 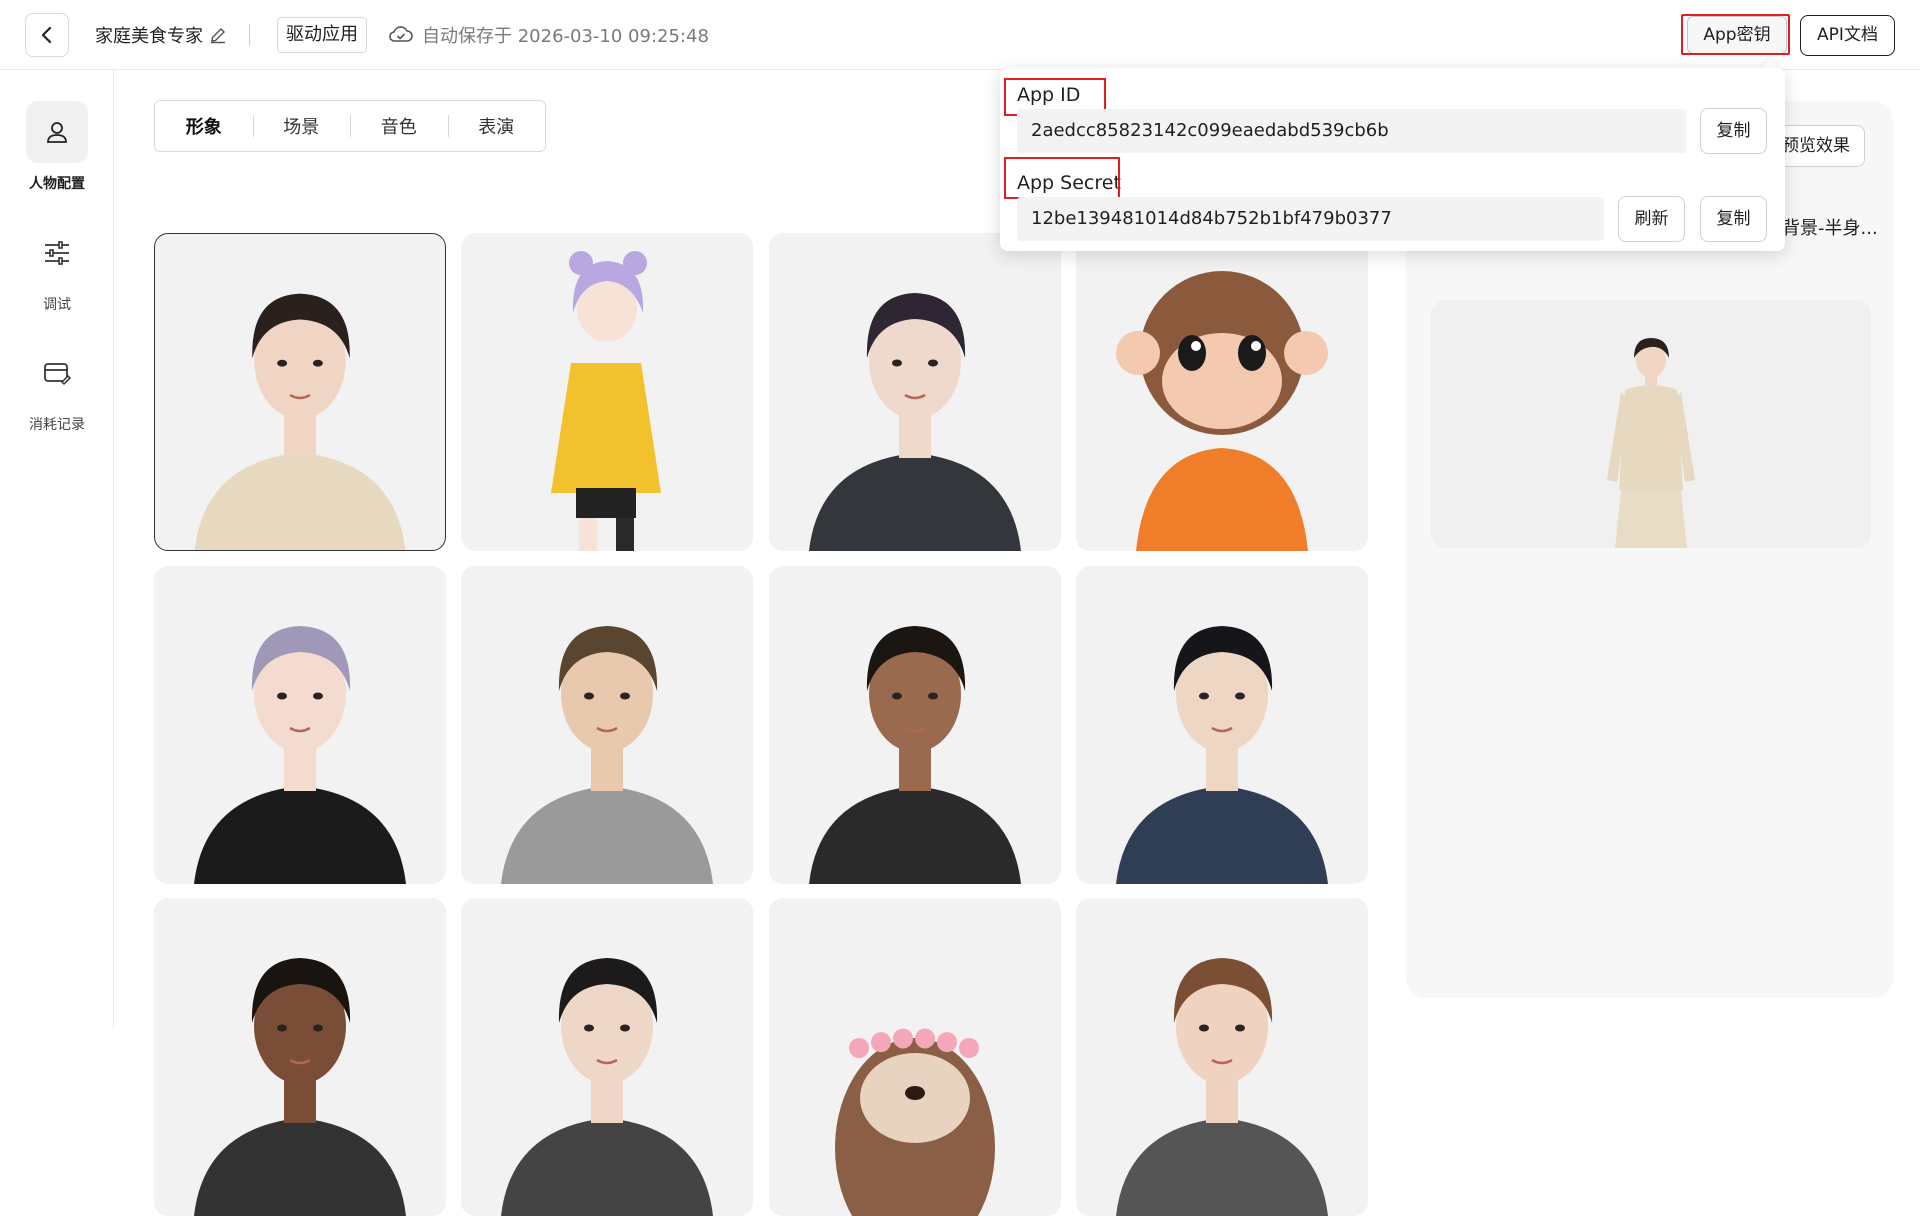 What do you see at coordinates (1351, 131) in the screenshot?
I see `app-id-value: 2aedcc85823142c099eaedabd539cb6b` at bounding box center [1351, 131].